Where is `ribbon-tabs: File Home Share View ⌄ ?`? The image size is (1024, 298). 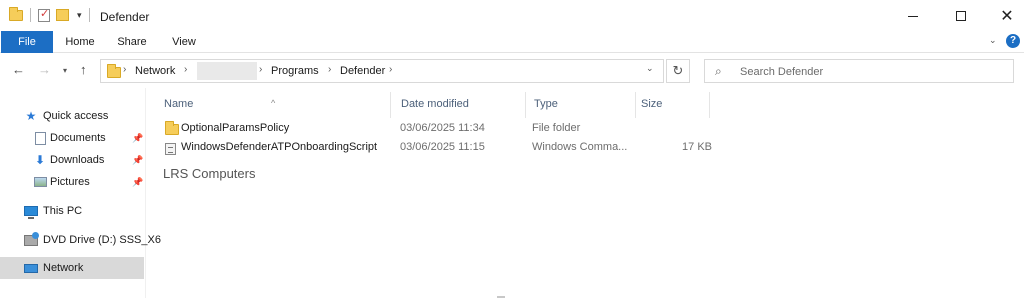 ribbon-tabs: File Home Share View ⌄ ? is located at coordinates (512, 42).